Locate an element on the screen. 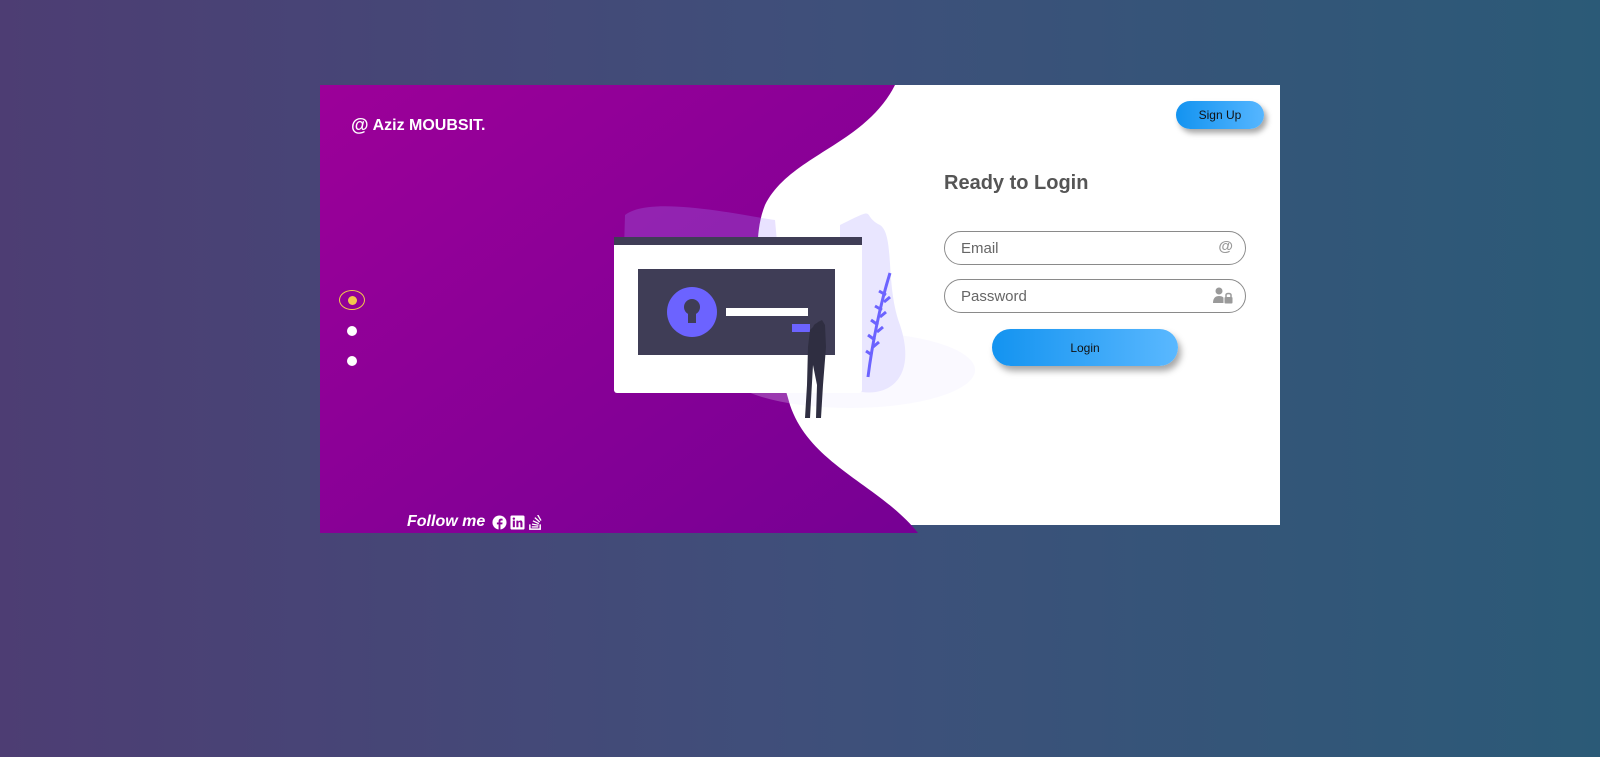 The width and height of the screenshot is (1600, 757). email-input is located at coordinates (1086, 248).